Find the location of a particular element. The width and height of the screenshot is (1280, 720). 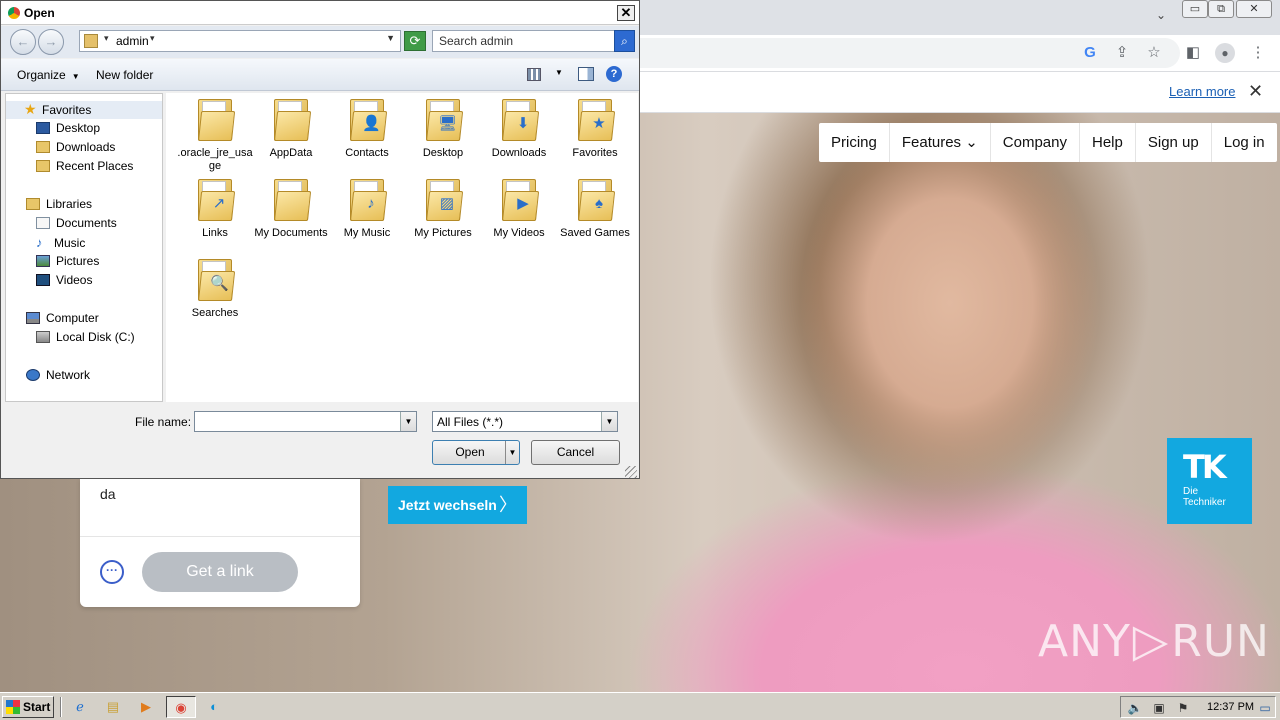

file-item: AppData is located at coordinates (291, 128).